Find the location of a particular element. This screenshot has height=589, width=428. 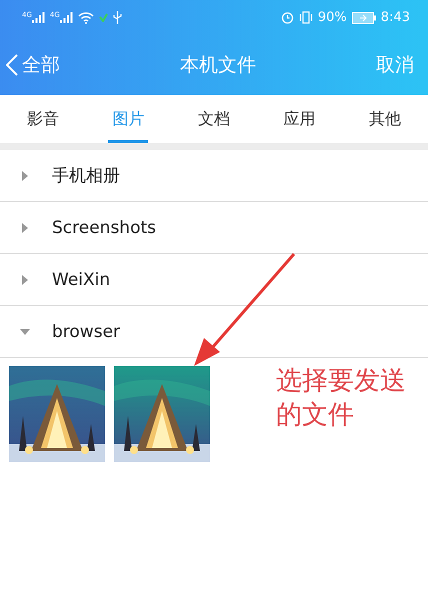

usb-icon is located at coordinates (117, 17).